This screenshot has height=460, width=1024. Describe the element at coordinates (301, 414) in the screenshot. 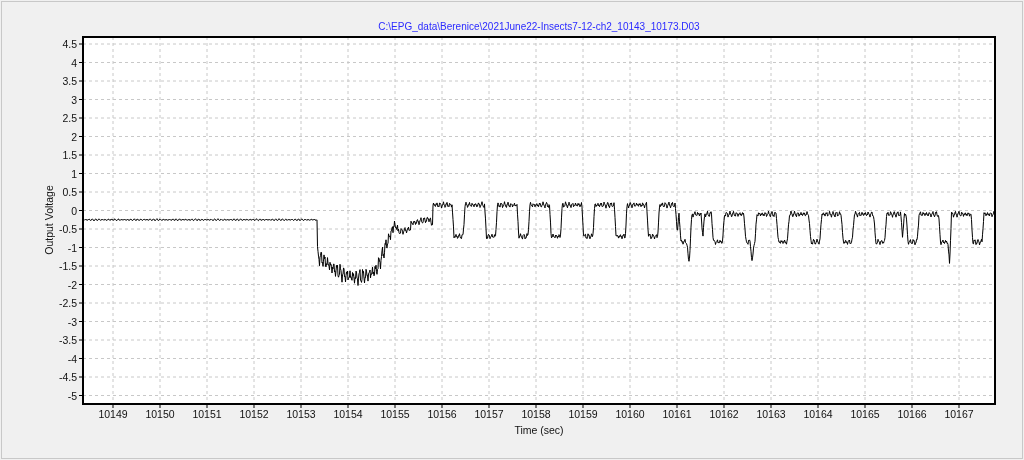

I see `x-tick-label: 10153` at that location.